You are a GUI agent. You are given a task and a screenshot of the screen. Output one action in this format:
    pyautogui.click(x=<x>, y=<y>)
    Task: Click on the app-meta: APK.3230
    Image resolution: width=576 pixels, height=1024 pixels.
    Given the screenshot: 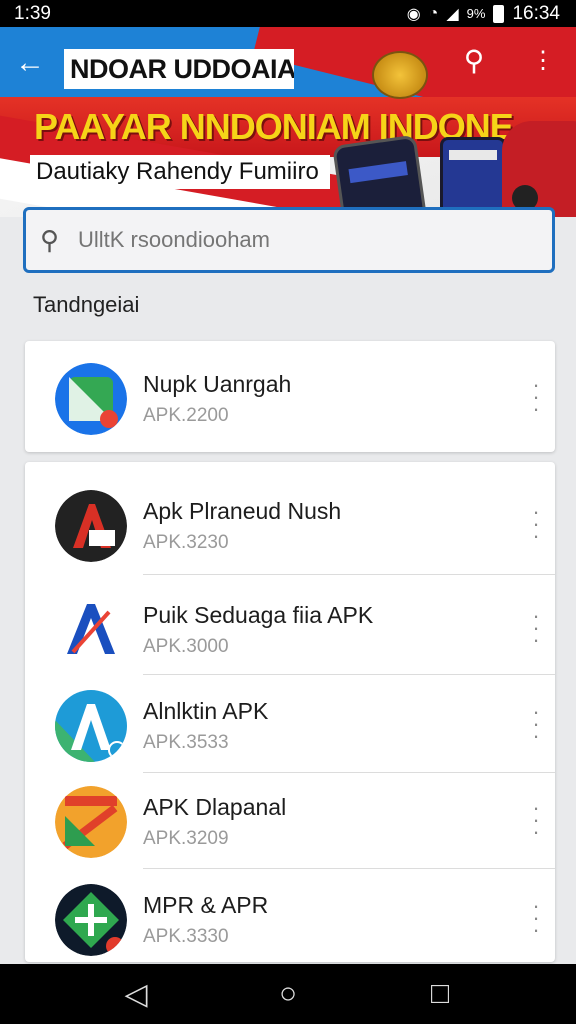 What is the action you would take?
    pyautogui.click(x=186, y=542)
    